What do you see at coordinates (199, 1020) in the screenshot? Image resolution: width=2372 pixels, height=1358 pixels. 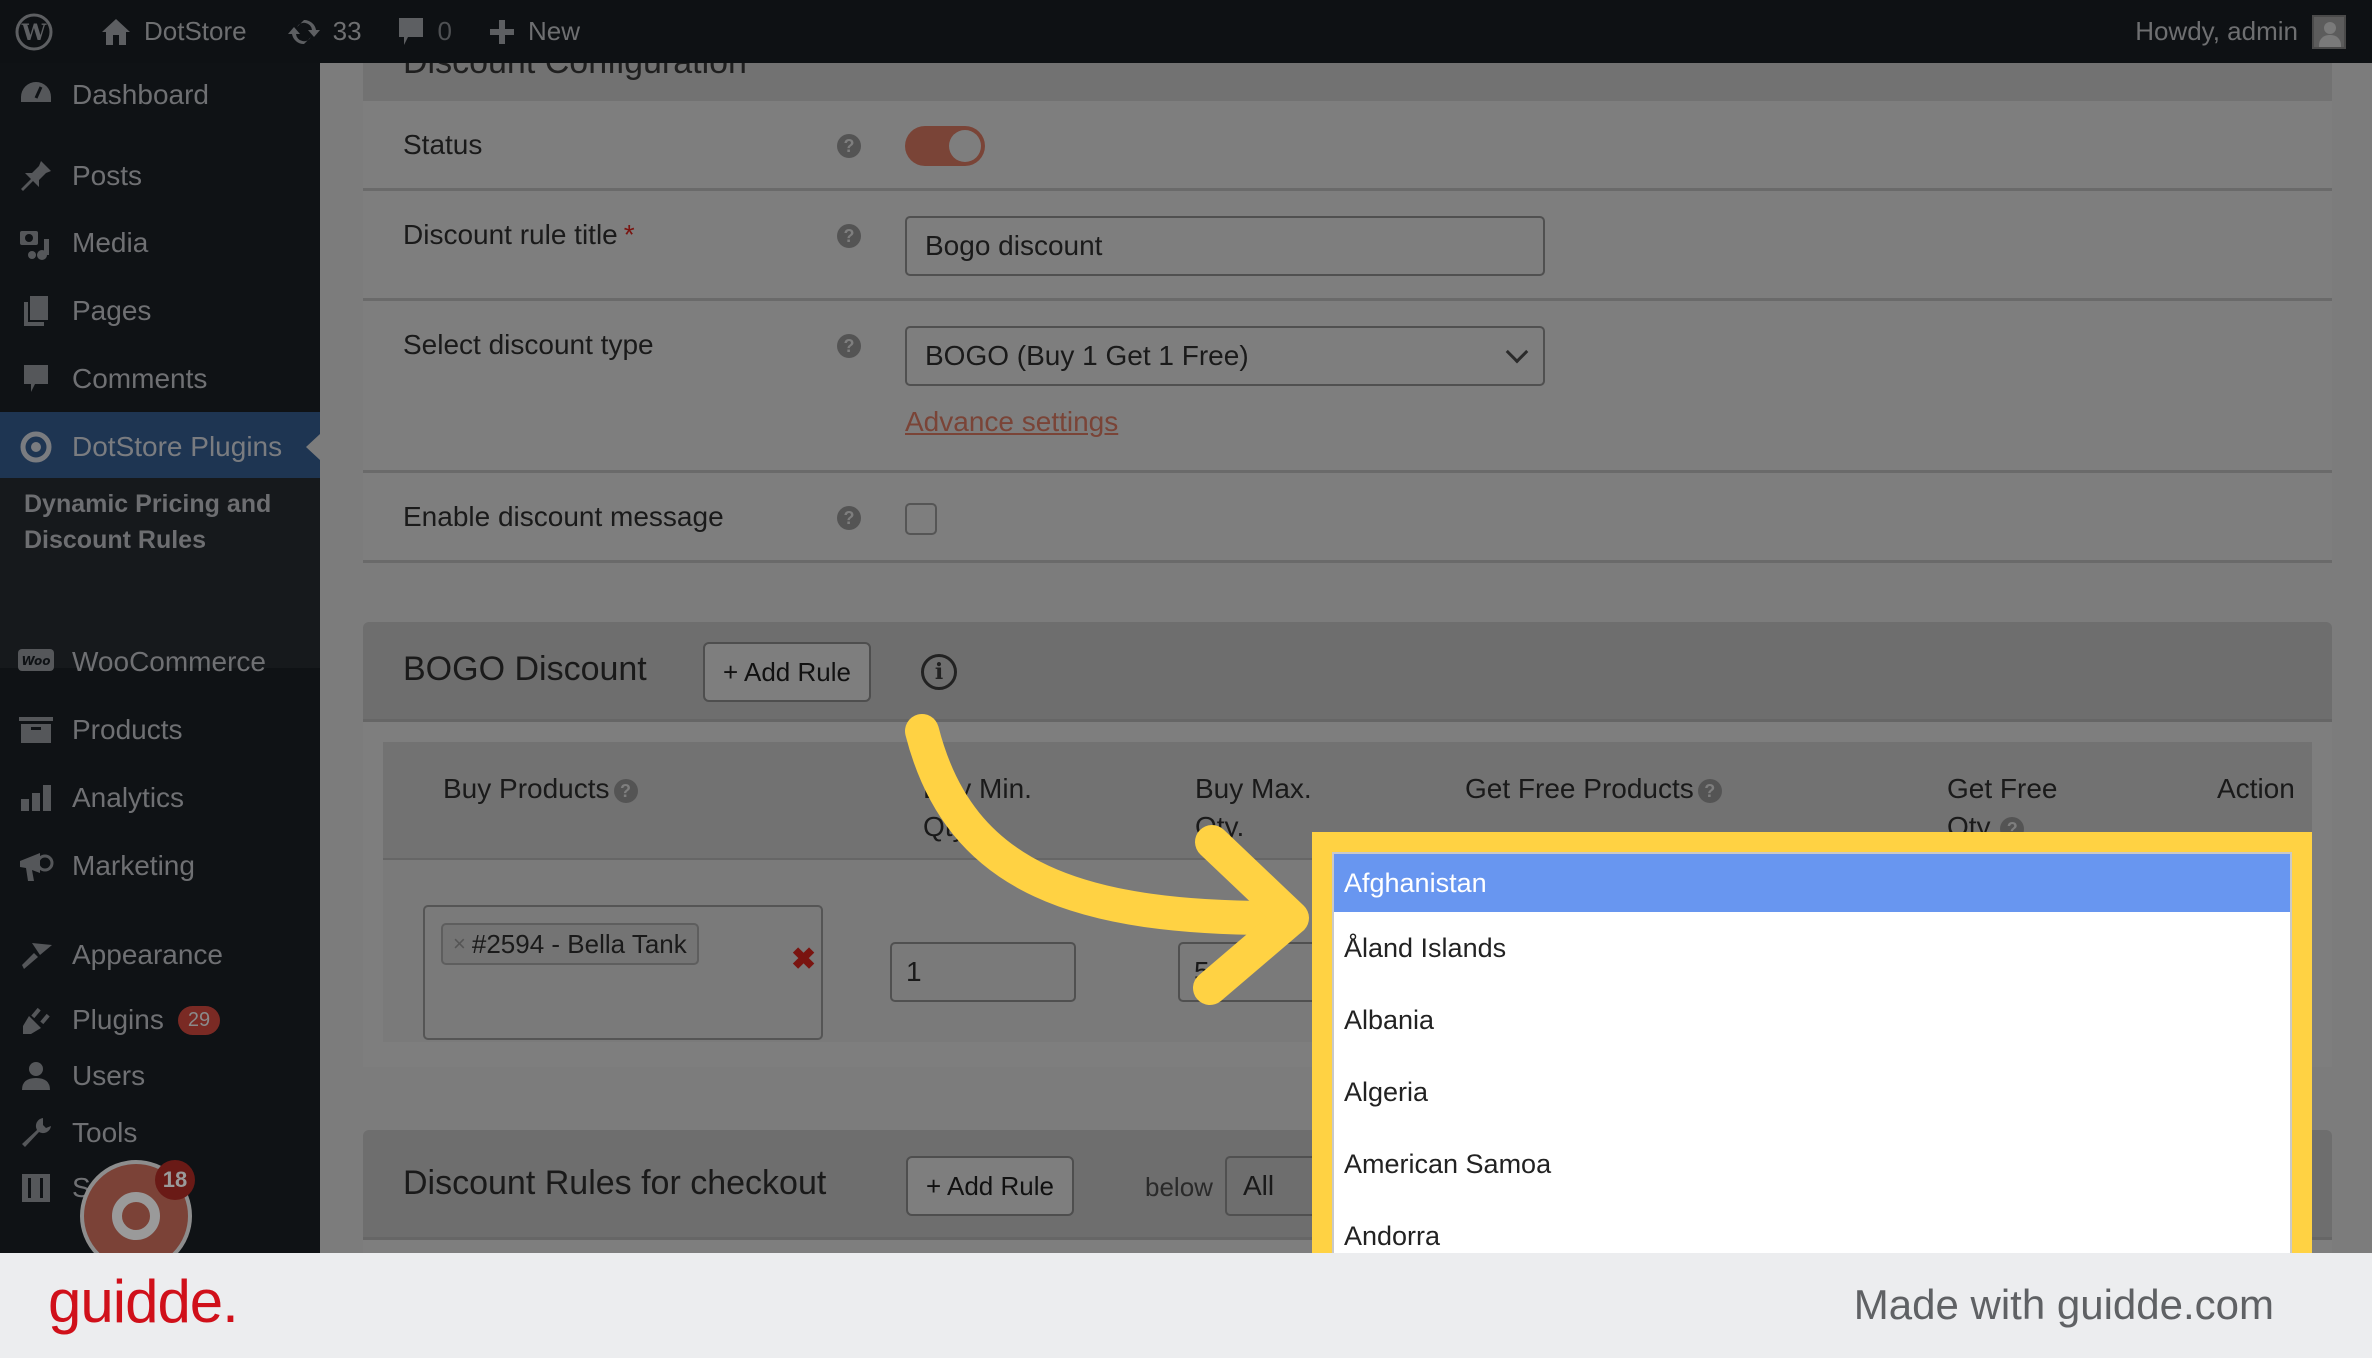 I see `plugins-update-badge: 29` at bounding box center [199, 1020].